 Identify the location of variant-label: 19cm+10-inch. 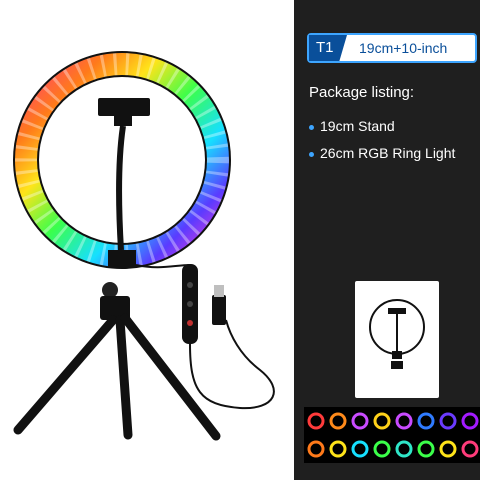
(403, 48).